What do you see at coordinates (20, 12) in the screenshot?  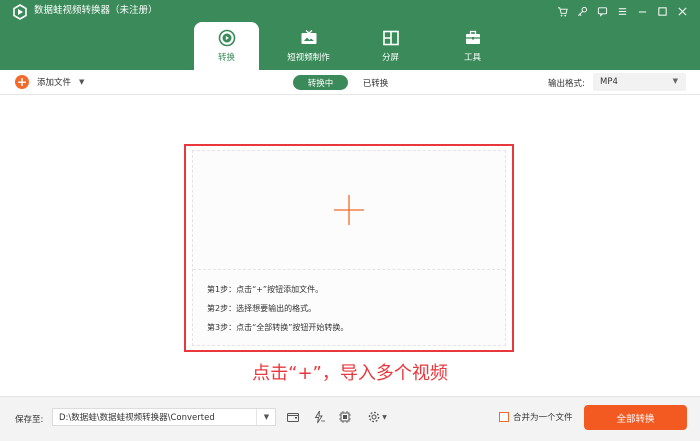 I see `logo-icon` at bounding box center [20, 12].